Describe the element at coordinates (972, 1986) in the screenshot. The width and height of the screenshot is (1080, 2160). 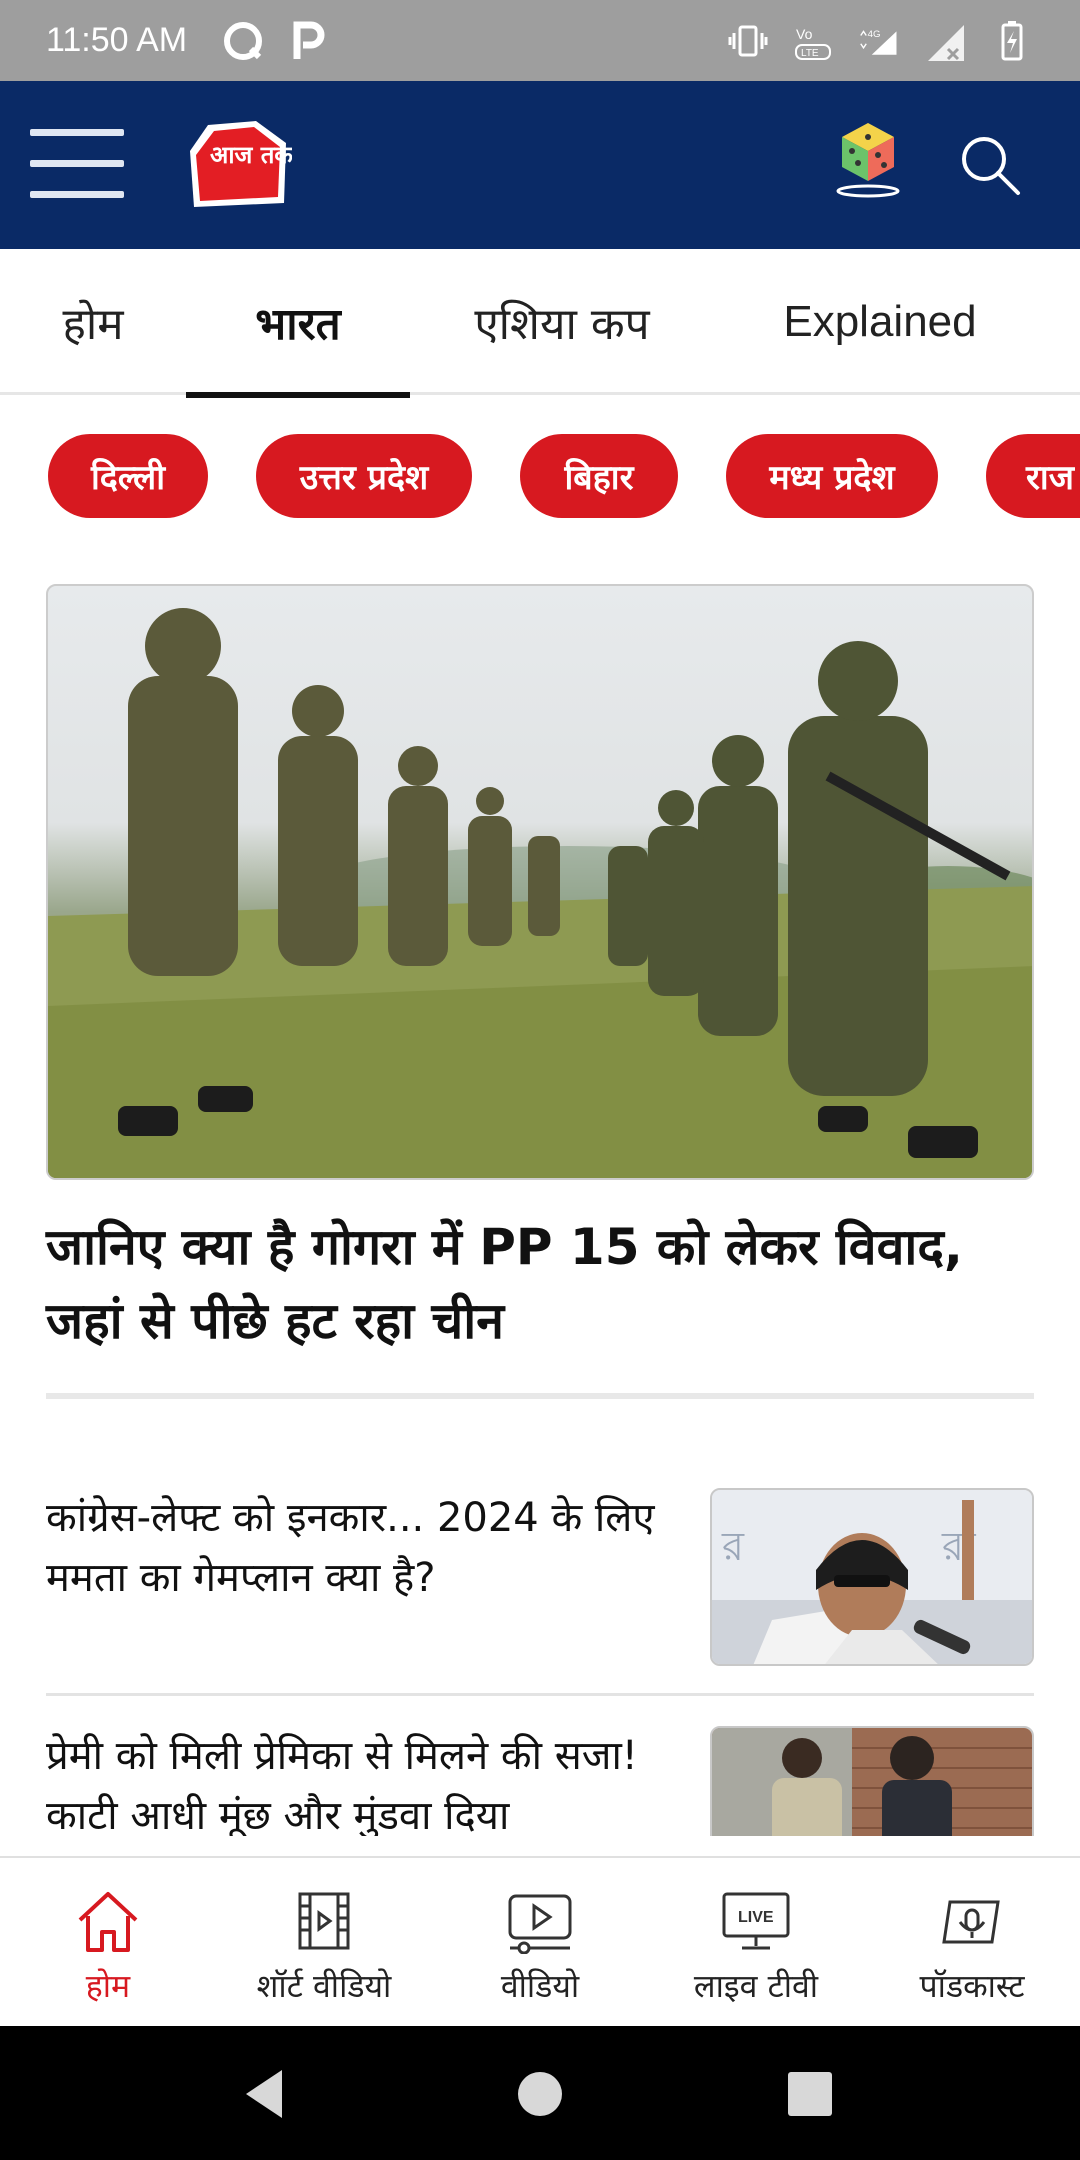
I see `nav-podcast-label: पॉडकास्ट` at that location.